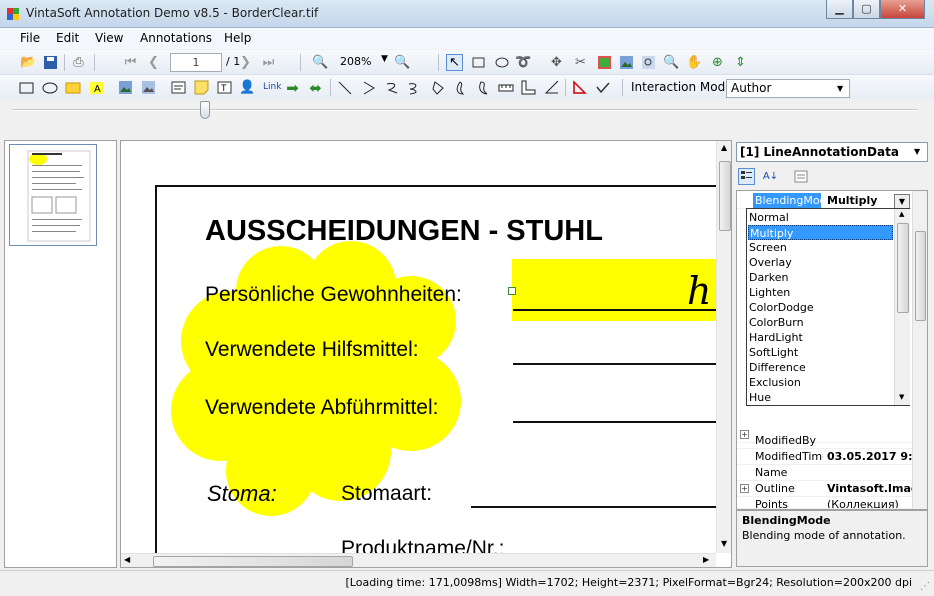 The image size is (934, 596). I want to click on rectangle-select-icon, so click(478, 62).